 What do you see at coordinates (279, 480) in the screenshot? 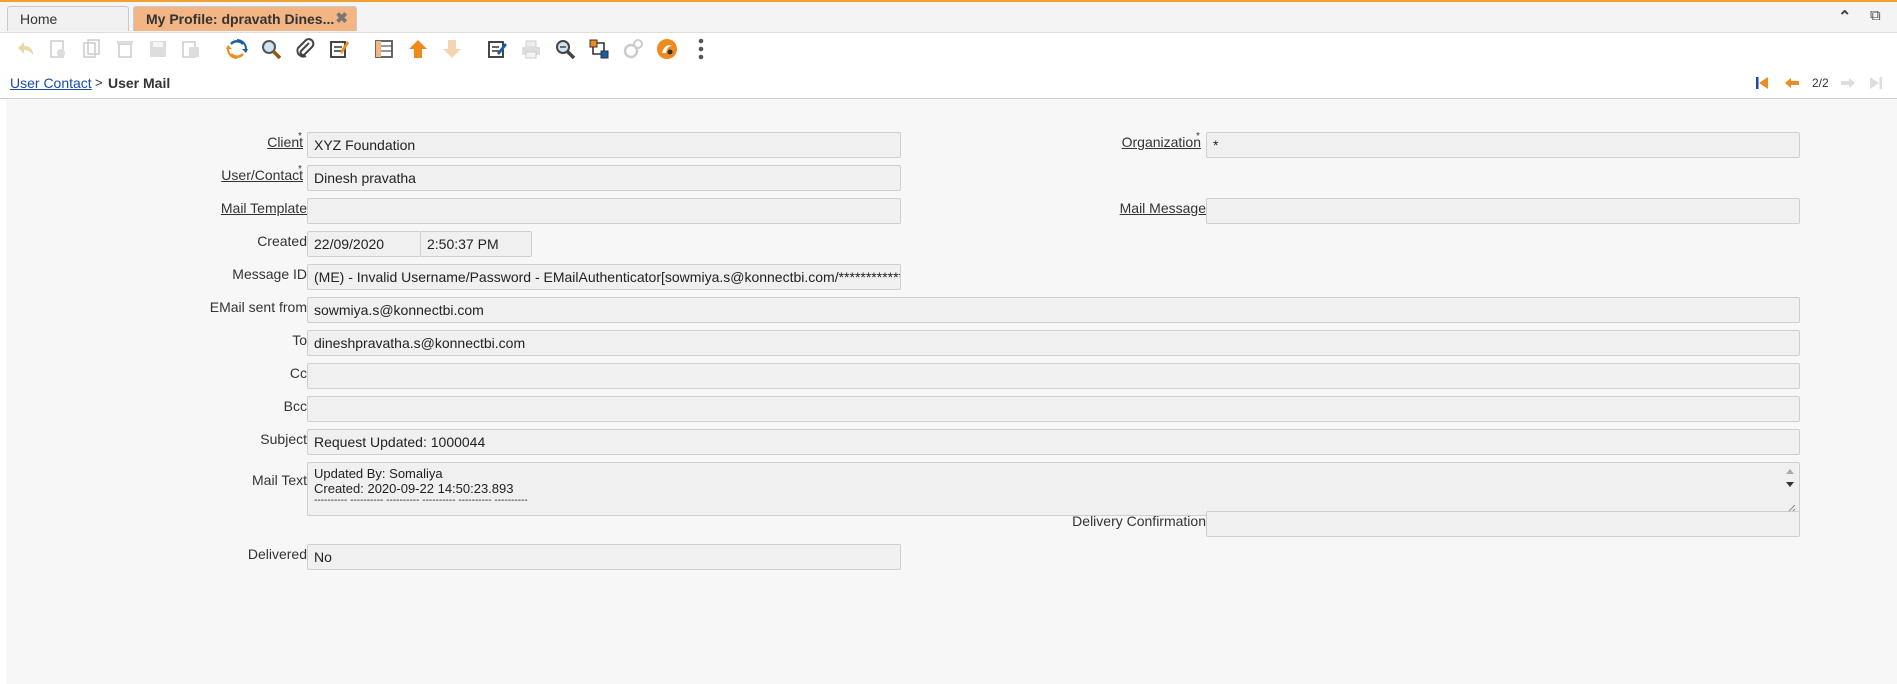
I see `mail-text-label: Mail Text` at bounding box center [279, 480].